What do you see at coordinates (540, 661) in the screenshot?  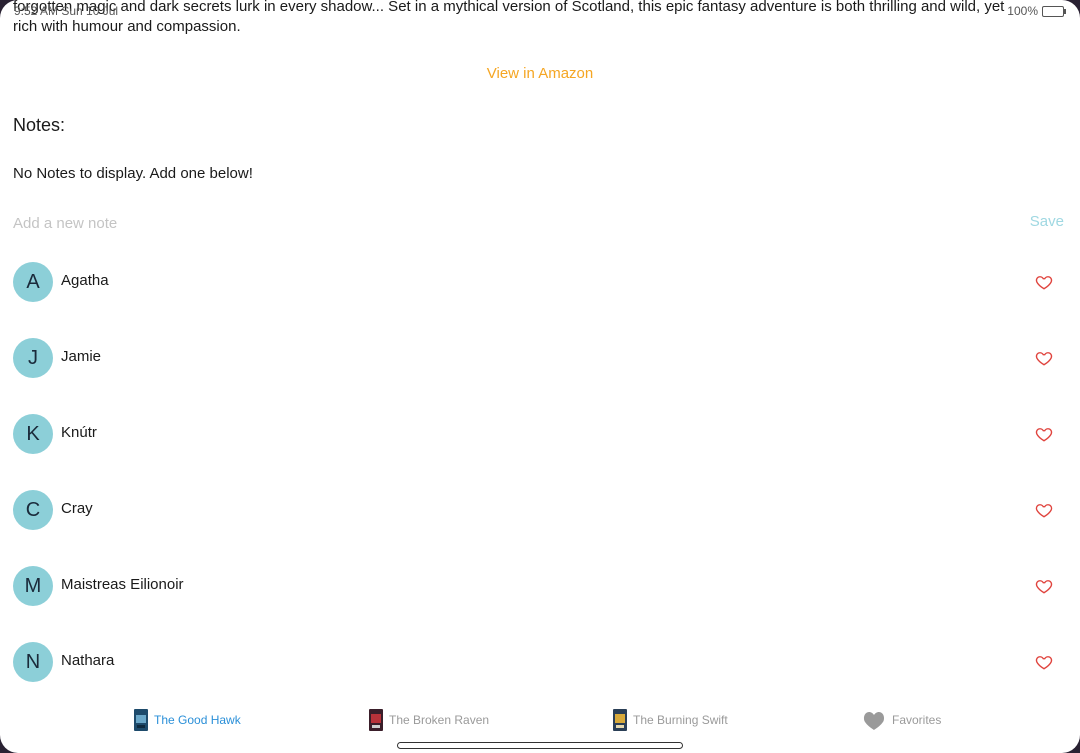 I see `character-row: N Nathara` at bounding box center [540, 661].